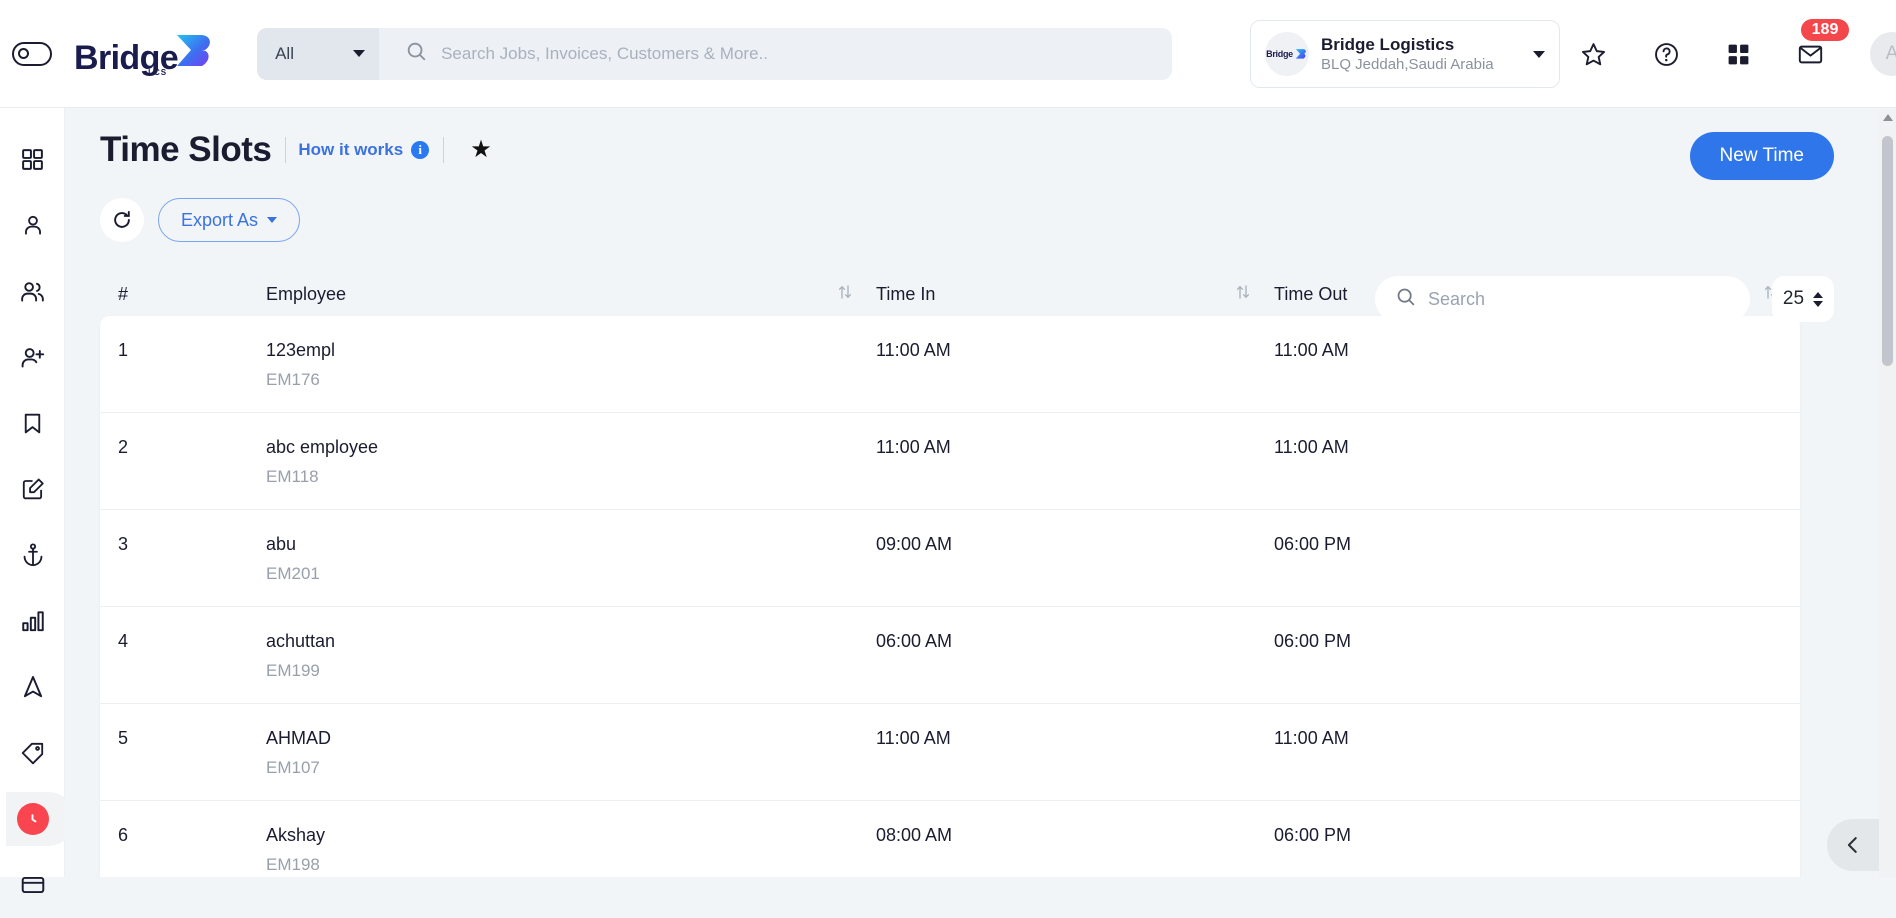 This screenshot has height=918, width=1896. Describe the element at coordinates (183, 835) in the screenshot. I see `row-number: 6` at that location.